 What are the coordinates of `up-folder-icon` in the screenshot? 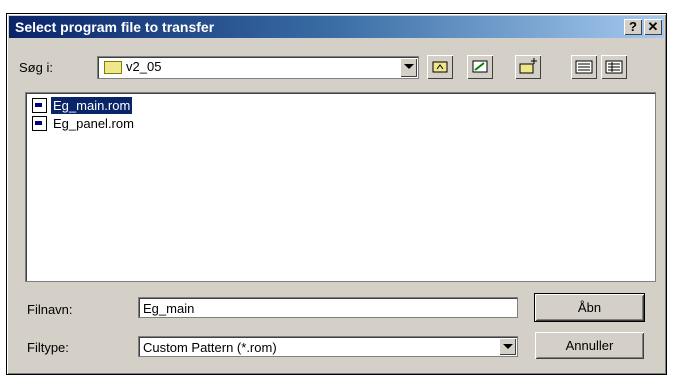 It's located at (440, 67).